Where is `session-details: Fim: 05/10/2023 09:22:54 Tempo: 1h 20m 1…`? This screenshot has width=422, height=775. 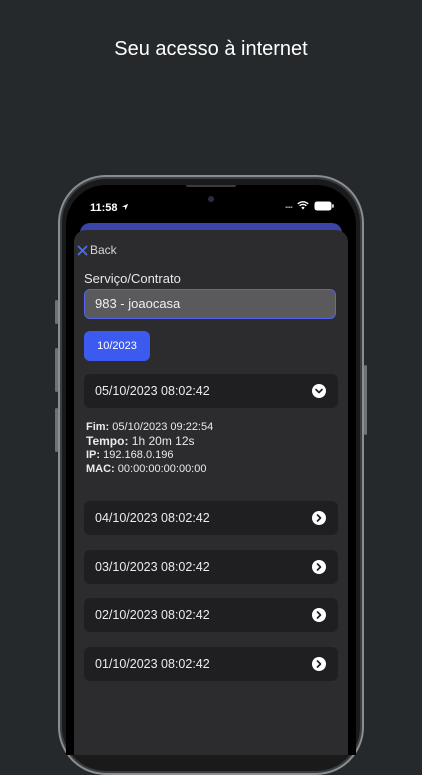
session-details: Fim: 05/10/2023 09:22:54 Tempo: 1h 20m 1… is located at coordinates (149, 448).